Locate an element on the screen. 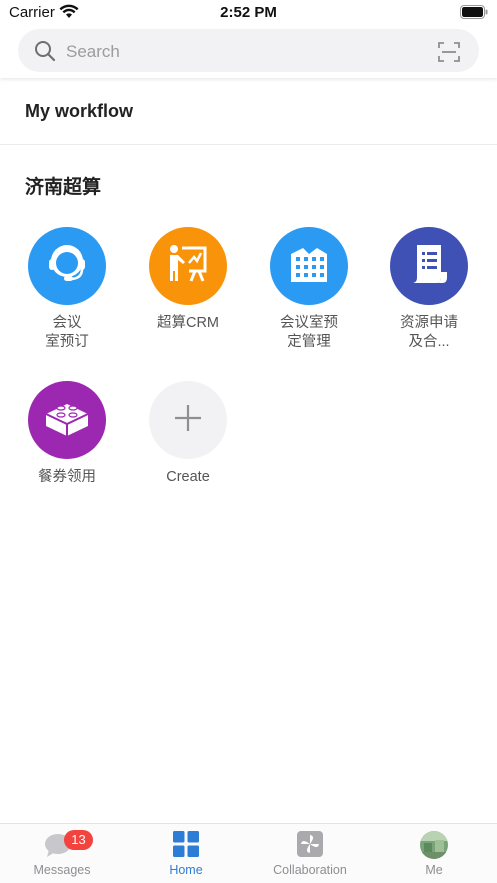 The width and height of the screenshot is (497, 883). create-app-button: Create is located at coordinates (188, 434).